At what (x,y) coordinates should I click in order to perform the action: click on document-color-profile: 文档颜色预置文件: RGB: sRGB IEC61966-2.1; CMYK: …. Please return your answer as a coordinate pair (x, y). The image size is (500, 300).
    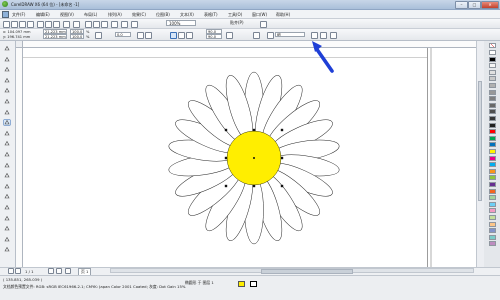
    Looking at the image, I should click on (94, 287).